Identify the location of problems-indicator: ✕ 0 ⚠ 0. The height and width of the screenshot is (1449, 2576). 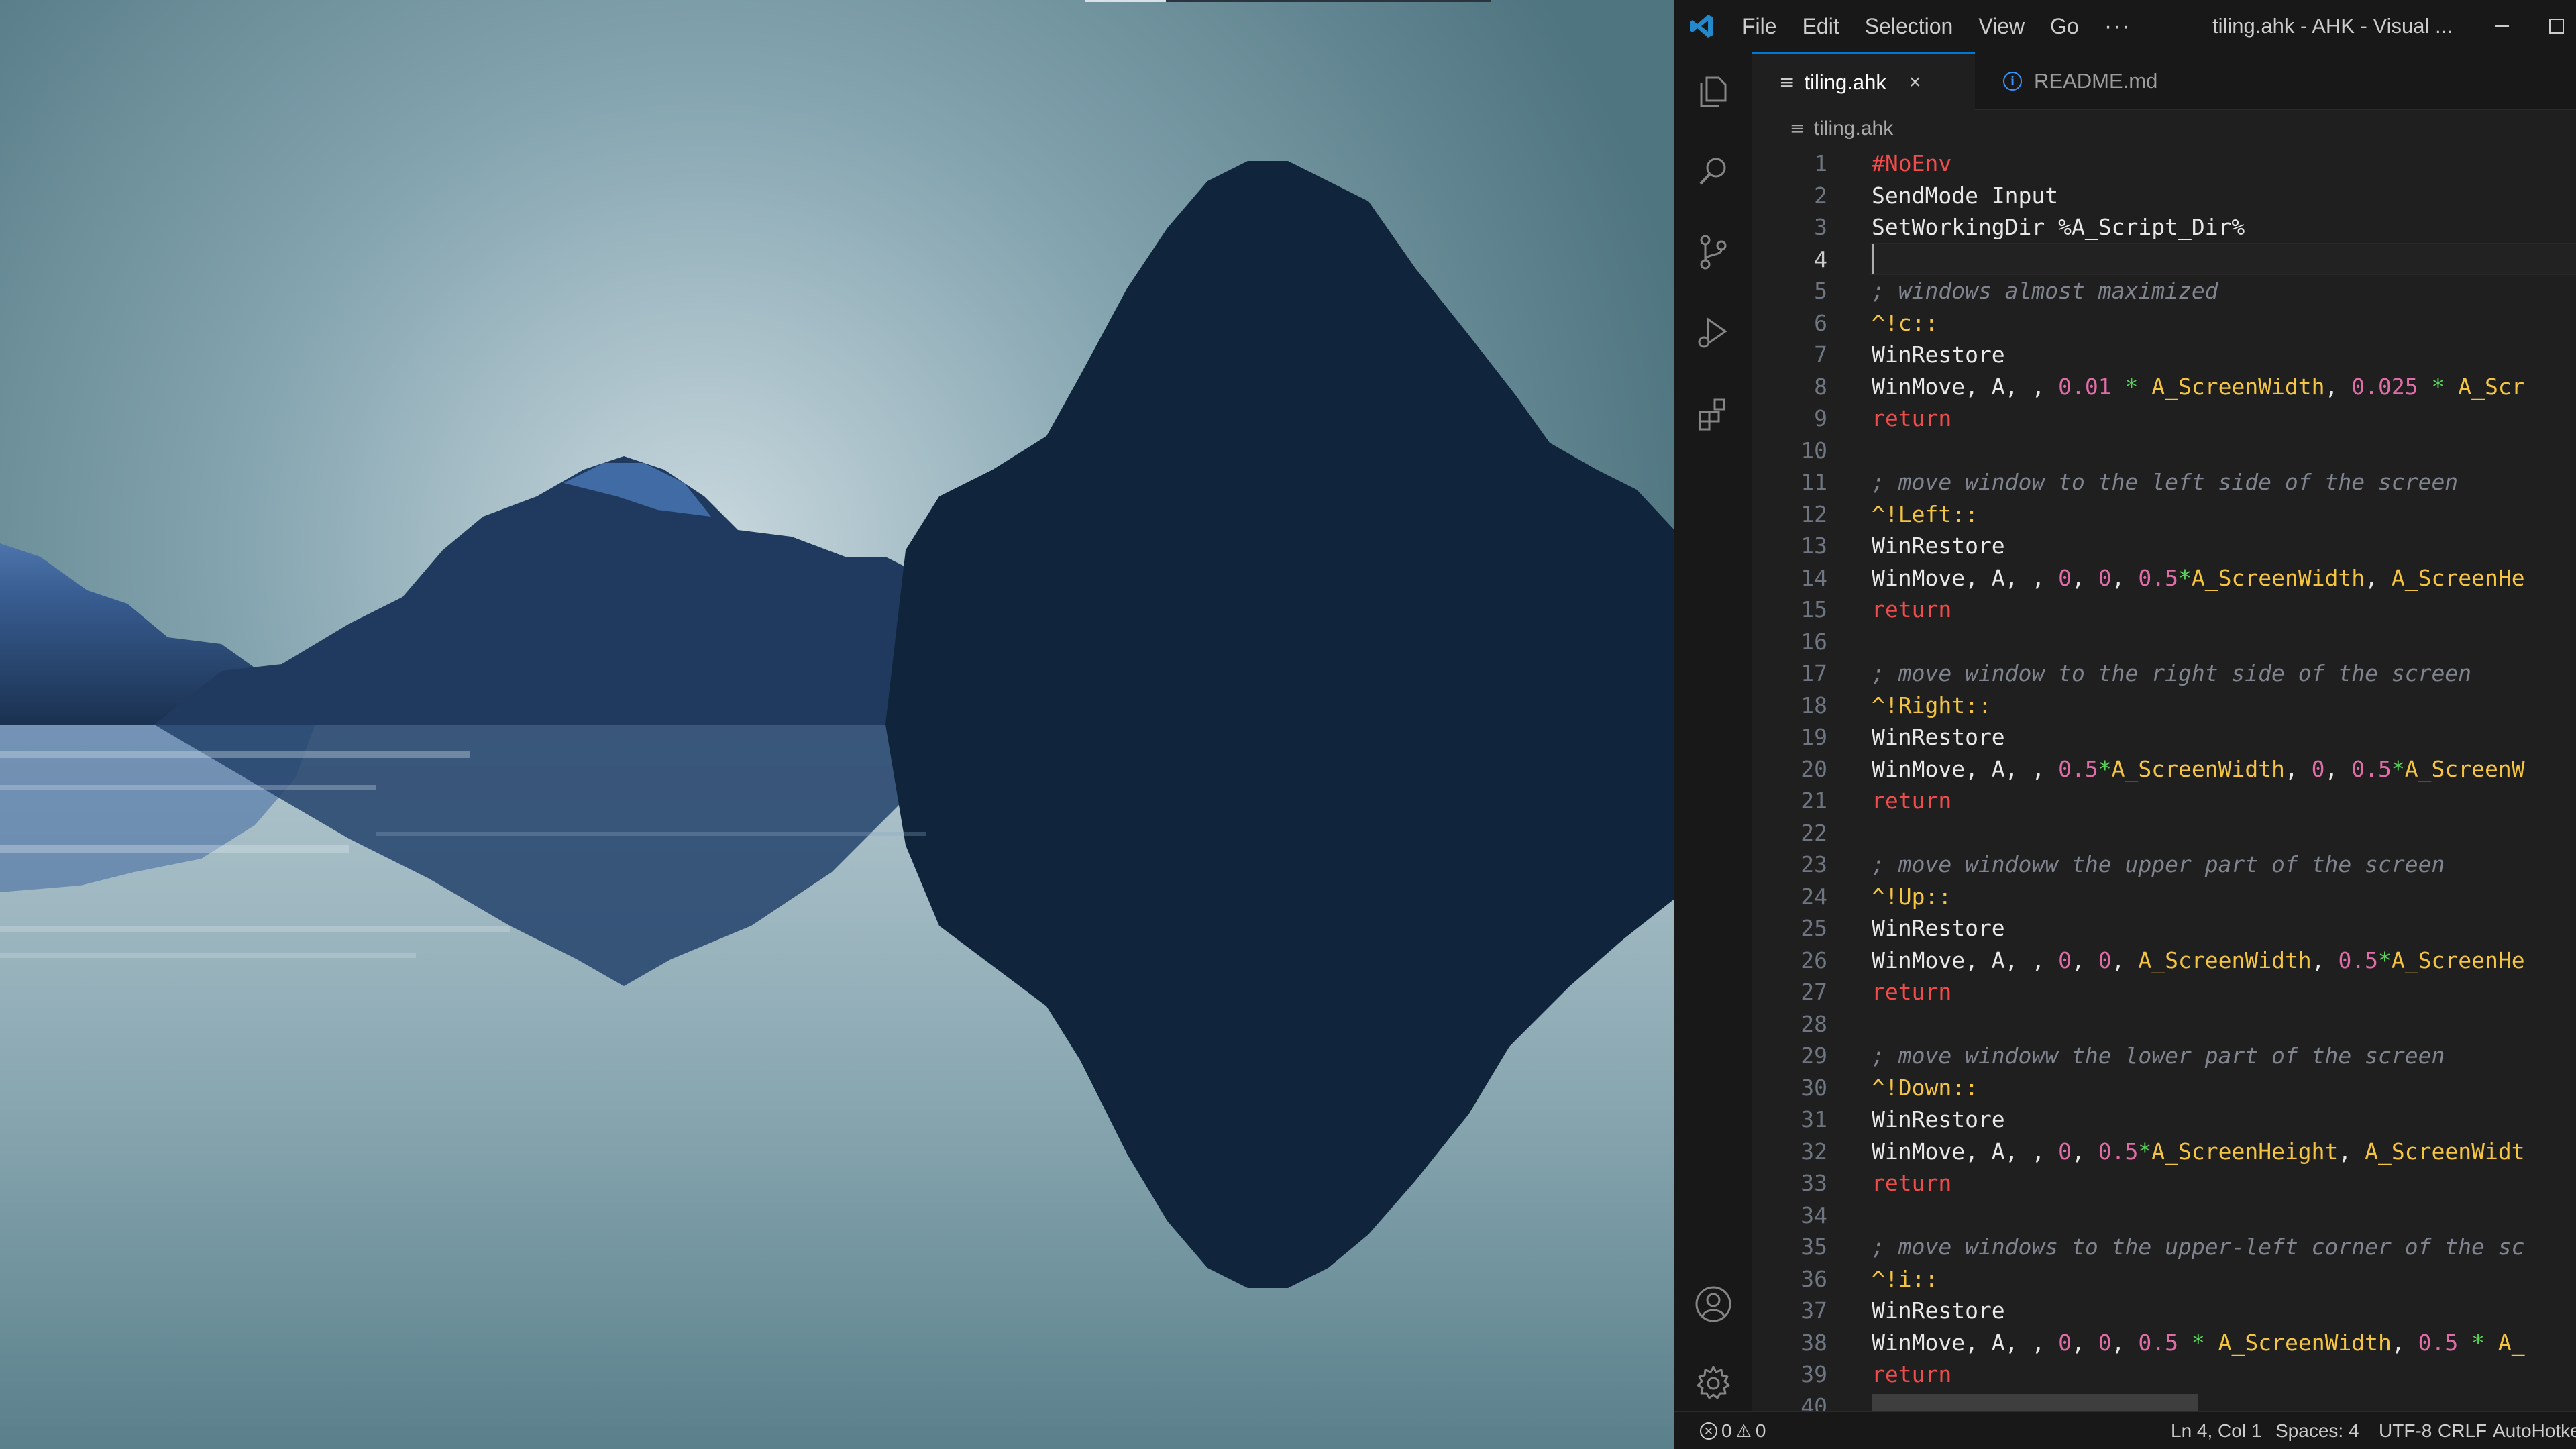
(1733, 1430).